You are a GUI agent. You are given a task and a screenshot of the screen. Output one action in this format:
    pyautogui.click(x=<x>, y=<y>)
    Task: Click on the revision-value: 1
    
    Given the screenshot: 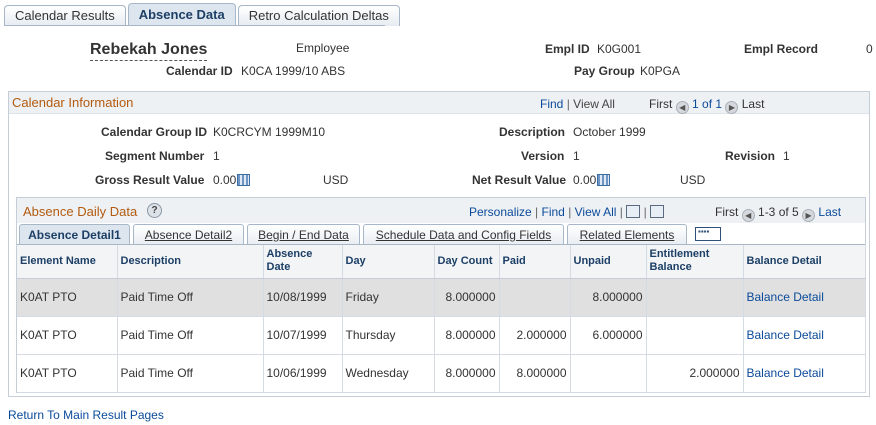 What is the action you would take?
    pyautogui.click(x=786, y=156)
    